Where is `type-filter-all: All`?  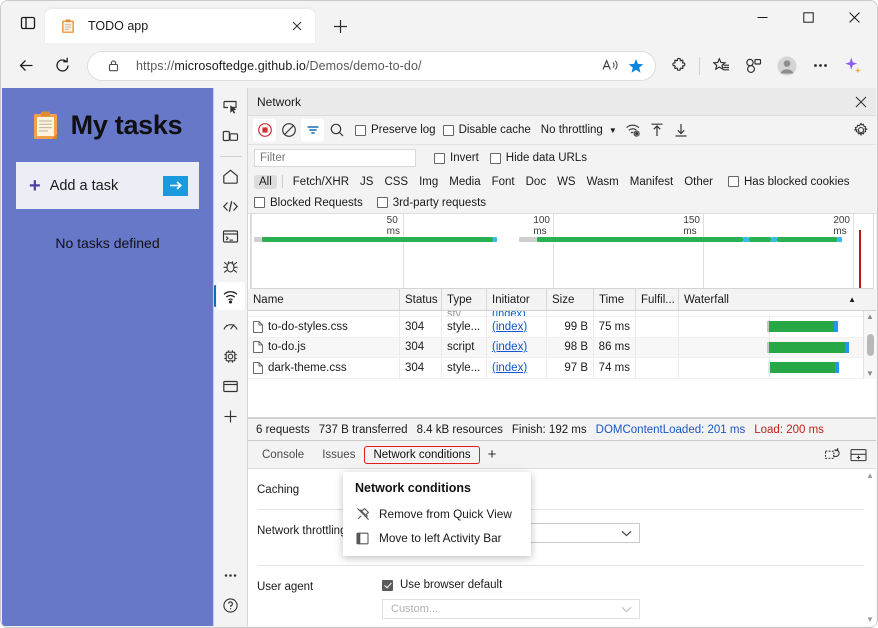 type-filter-all: All is located at coordinates (265, 181).